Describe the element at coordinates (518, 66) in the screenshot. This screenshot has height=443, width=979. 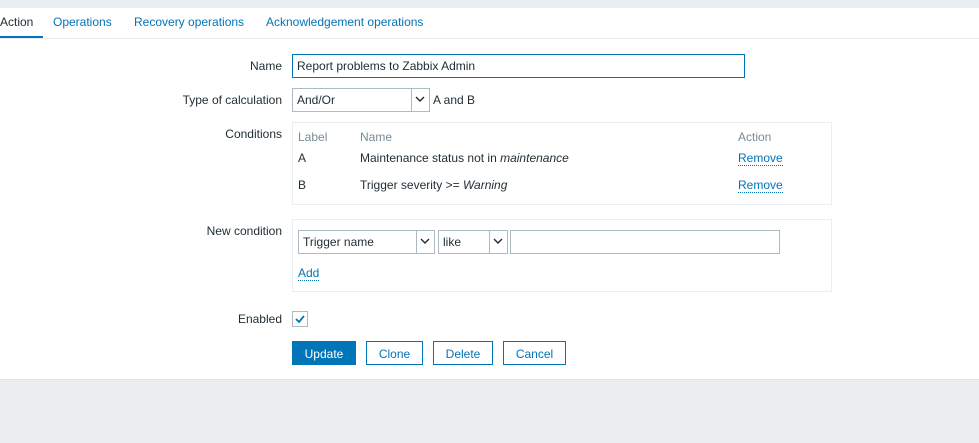
I see `name-input` at that location.